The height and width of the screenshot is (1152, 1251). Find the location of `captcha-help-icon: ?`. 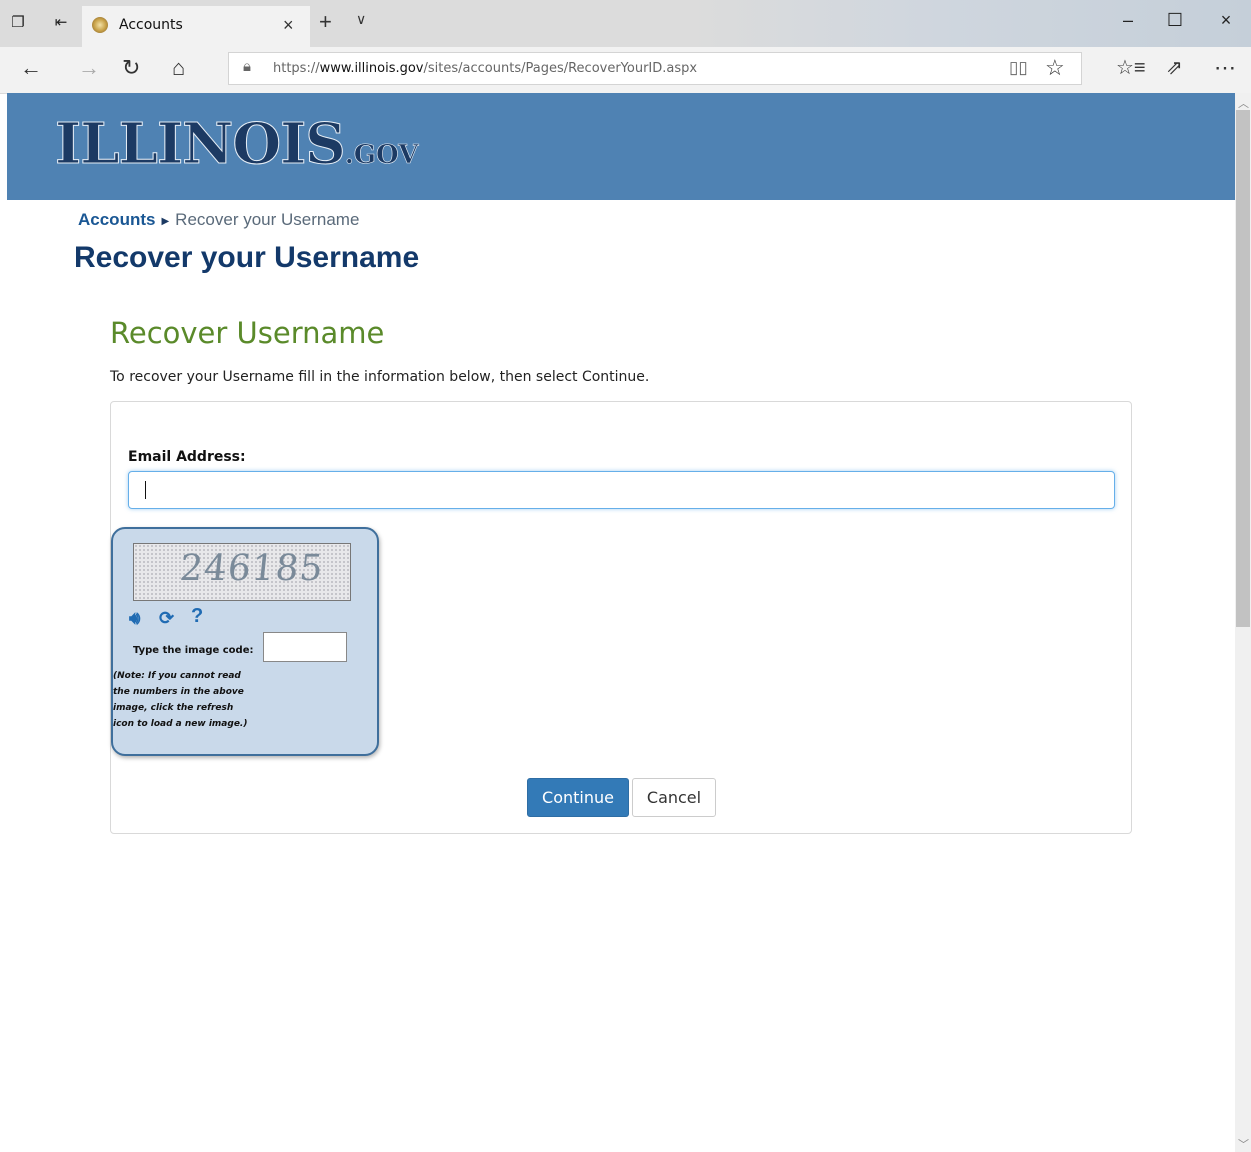

captcha-help-icon: ? is located at coordinates (197, 616).